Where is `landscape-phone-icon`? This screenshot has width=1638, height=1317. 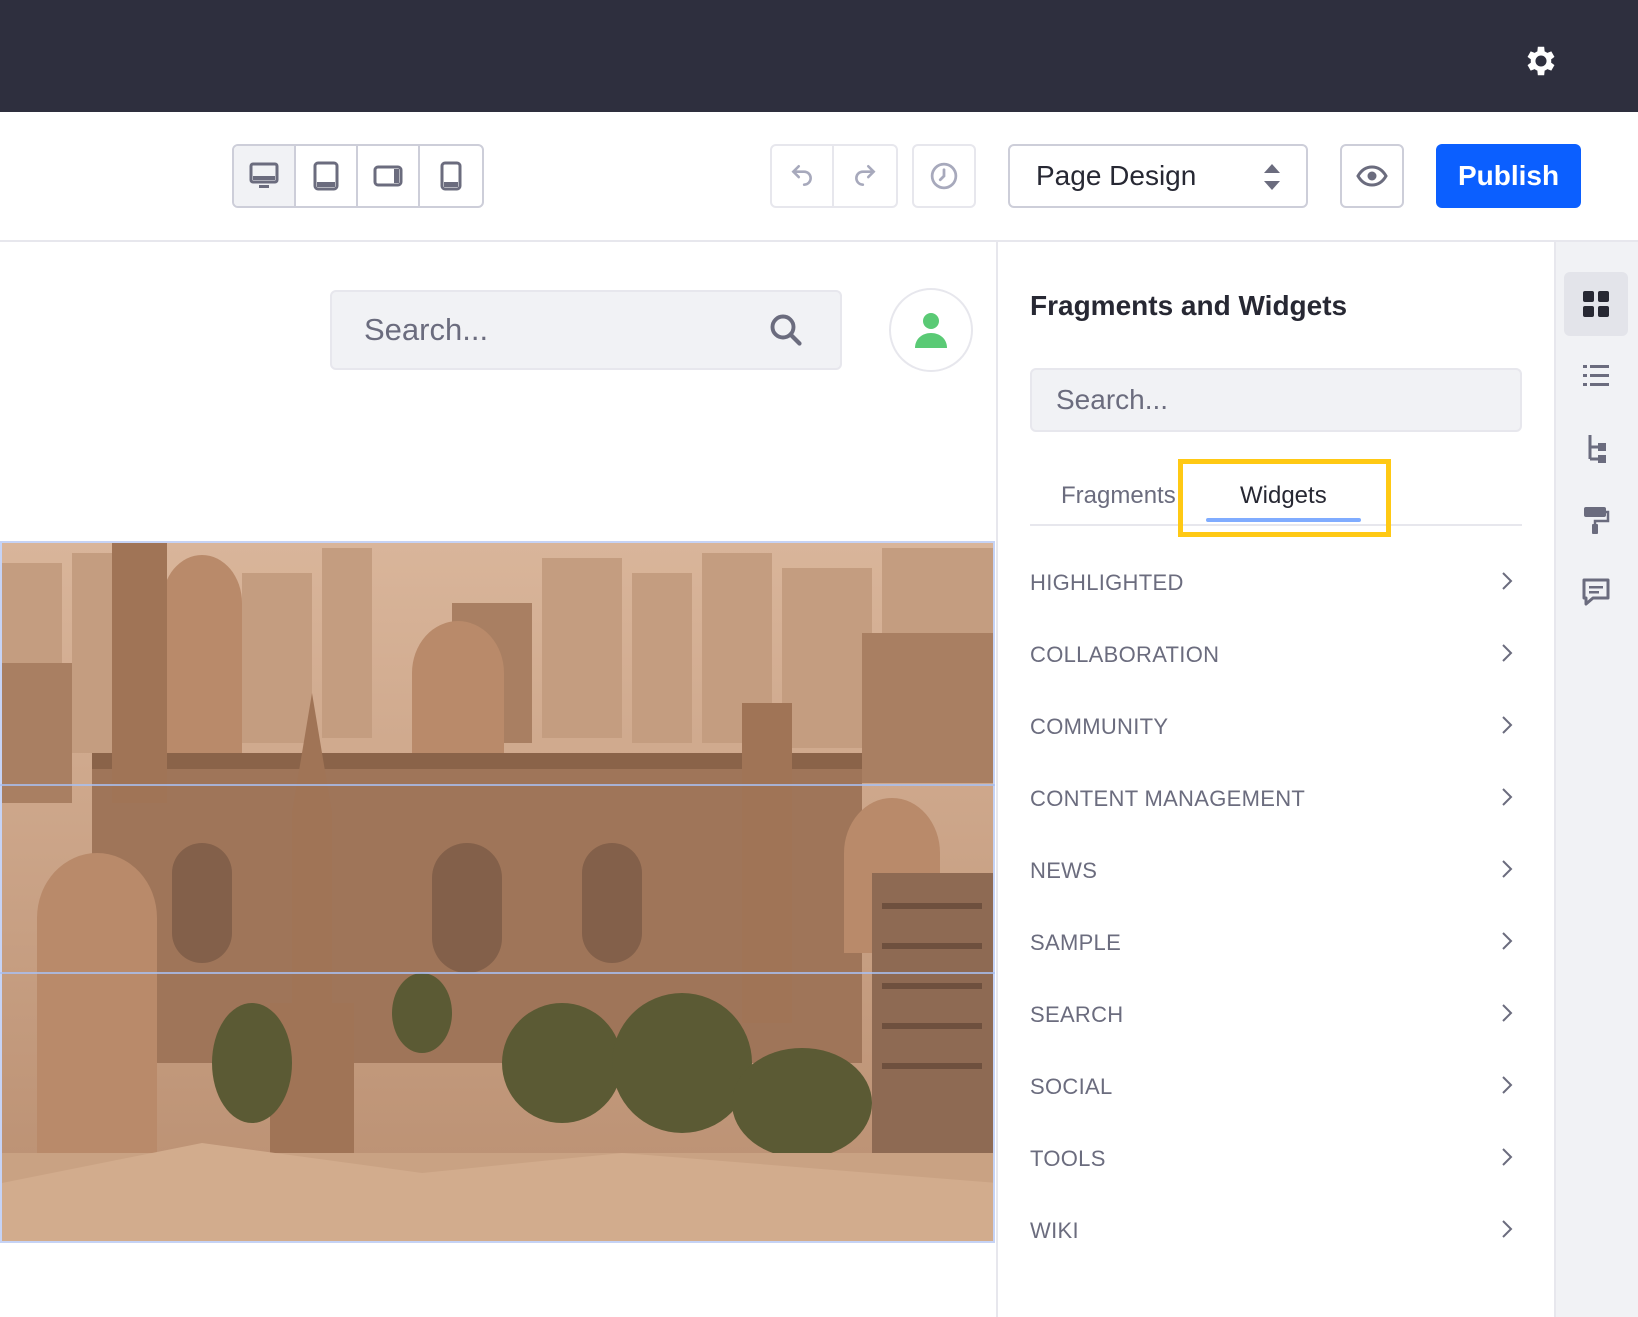 landscape-phone-icon is located at coordinates (388, 176).